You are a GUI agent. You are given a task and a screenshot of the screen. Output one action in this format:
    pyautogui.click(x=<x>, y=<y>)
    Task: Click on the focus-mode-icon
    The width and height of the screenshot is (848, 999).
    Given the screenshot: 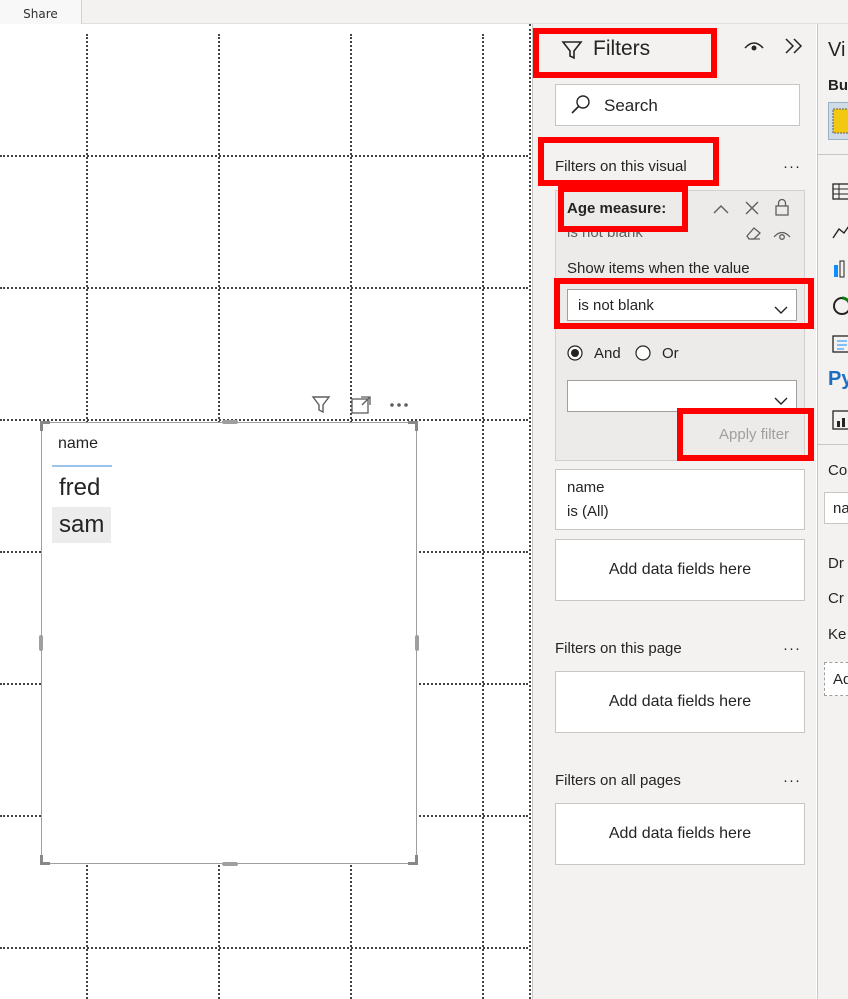 What is the action you would take?
    pyautogui.click(x=361, y=405)
    